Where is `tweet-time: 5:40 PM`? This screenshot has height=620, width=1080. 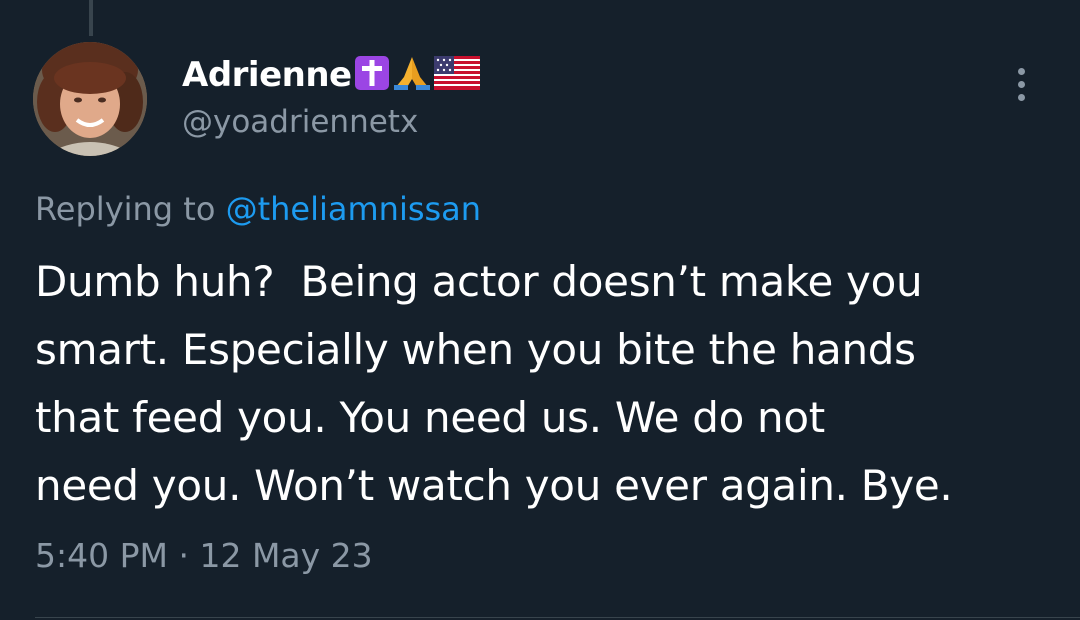 tweet-time: 5:40 PM is located at coordinates (101, 555).